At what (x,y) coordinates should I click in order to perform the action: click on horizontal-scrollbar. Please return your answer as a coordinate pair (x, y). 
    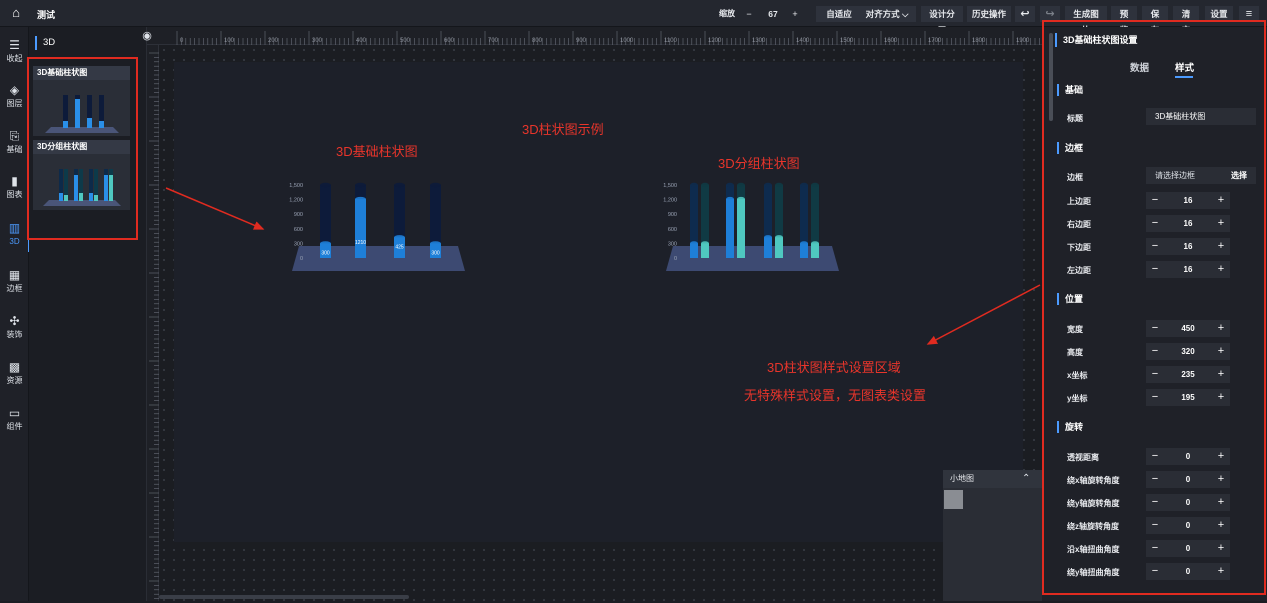
    Looking at the image, I should click on (284, 597).